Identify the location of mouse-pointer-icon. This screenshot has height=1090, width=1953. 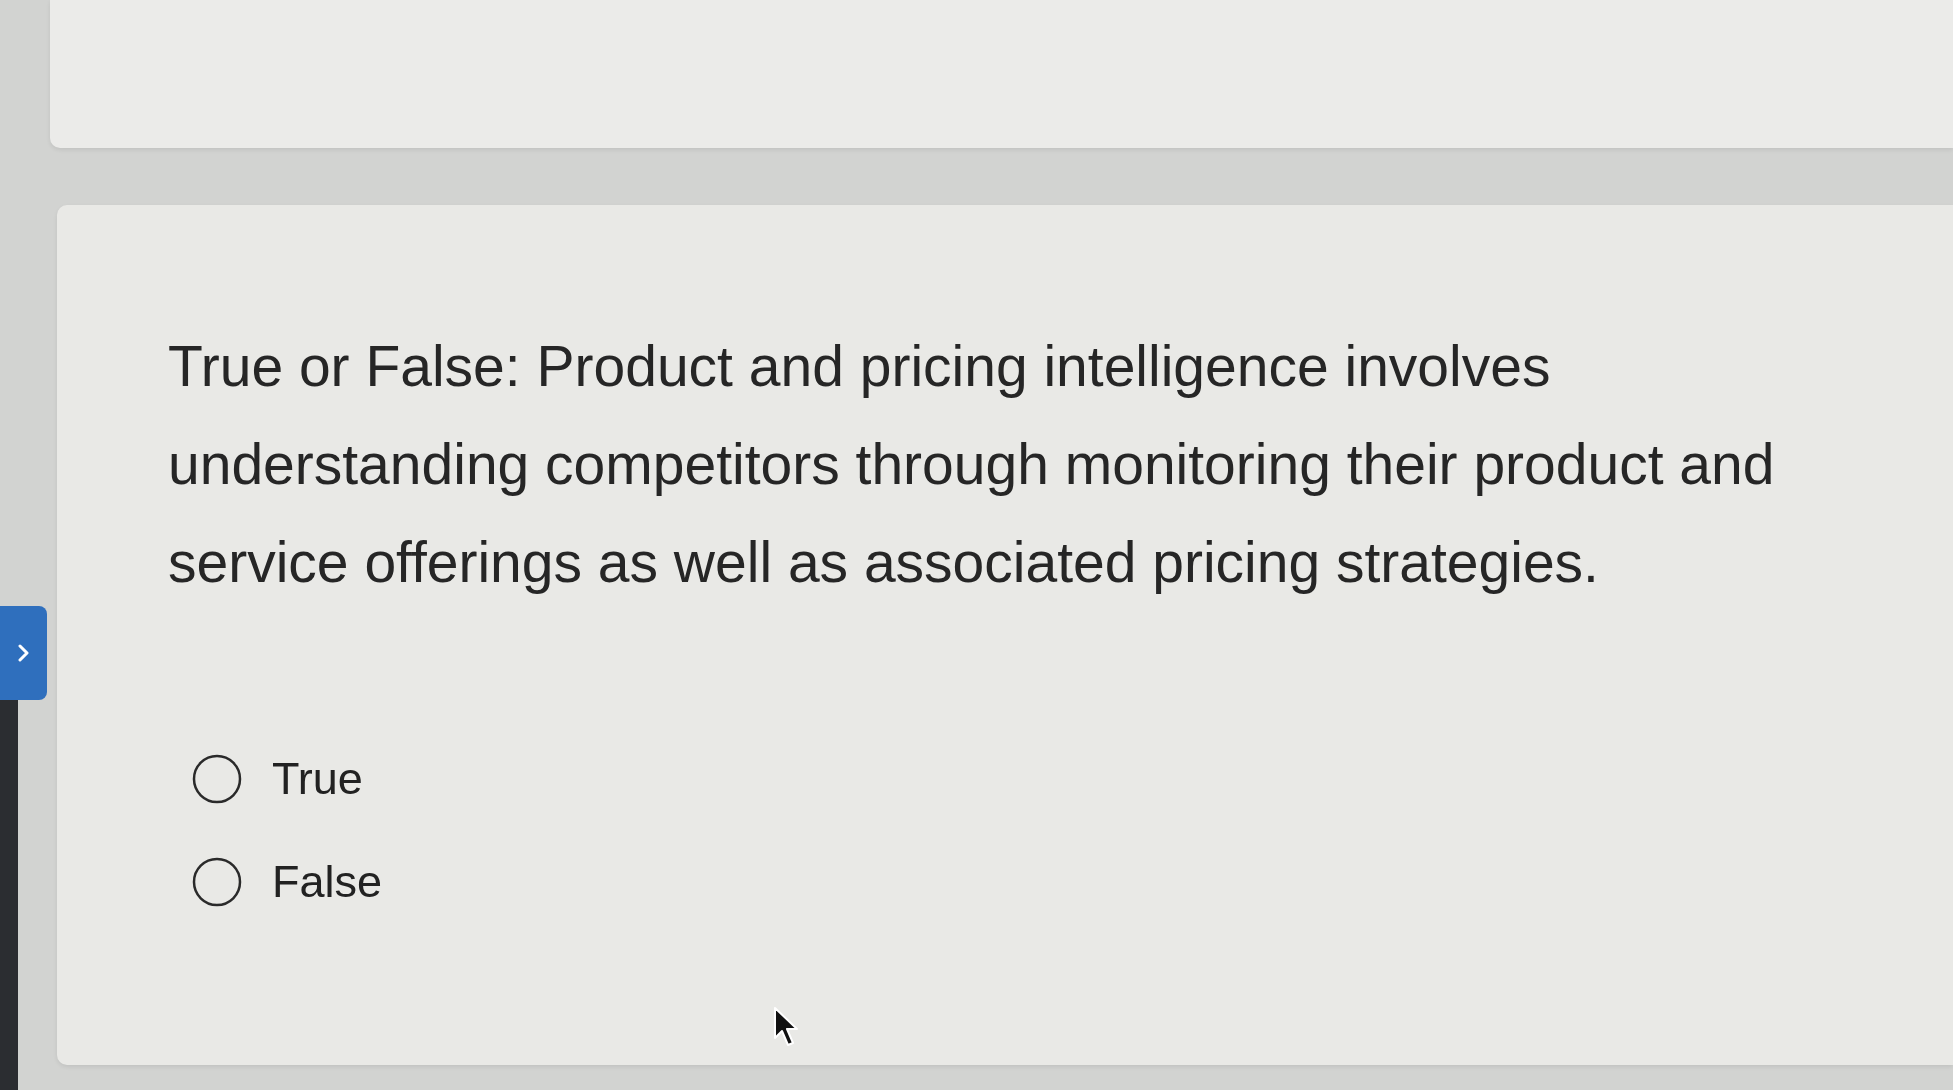
(787, 1027).